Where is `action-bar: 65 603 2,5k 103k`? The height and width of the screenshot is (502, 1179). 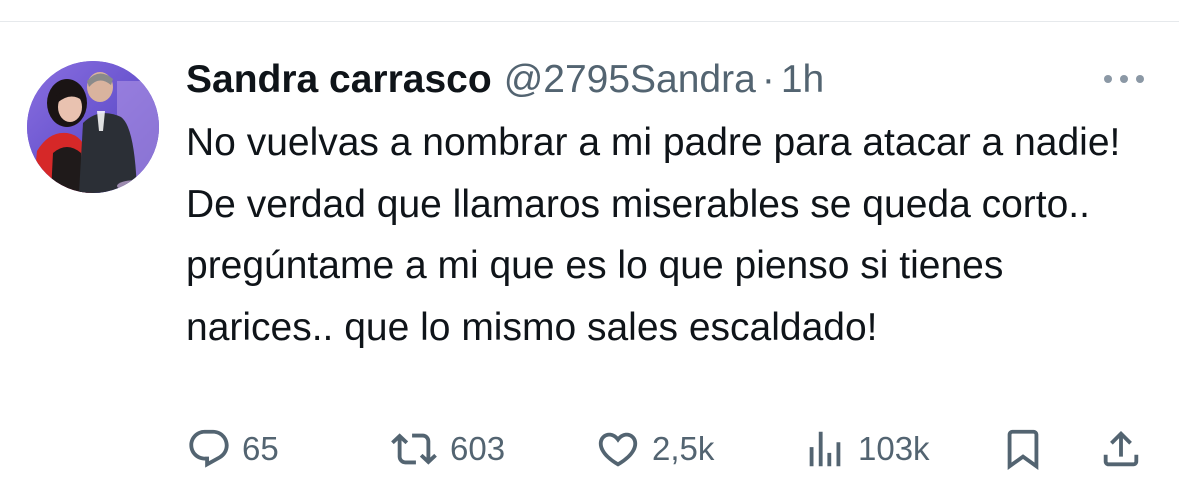
action-bar: 65 603 2,5k 103k is located at coordinates (589, 449).